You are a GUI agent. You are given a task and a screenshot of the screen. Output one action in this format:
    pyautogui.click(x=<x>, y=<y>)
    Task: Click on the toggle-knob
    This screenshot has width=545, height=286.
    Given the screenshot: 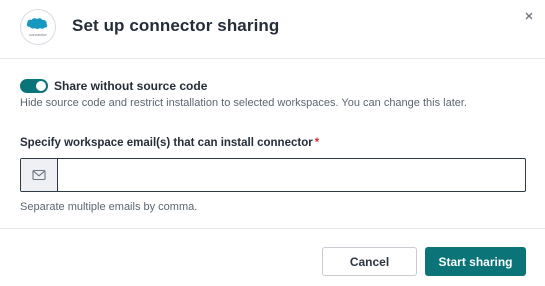 What is the action you would take?
    pyautogui.click(x=41, y=86)
    